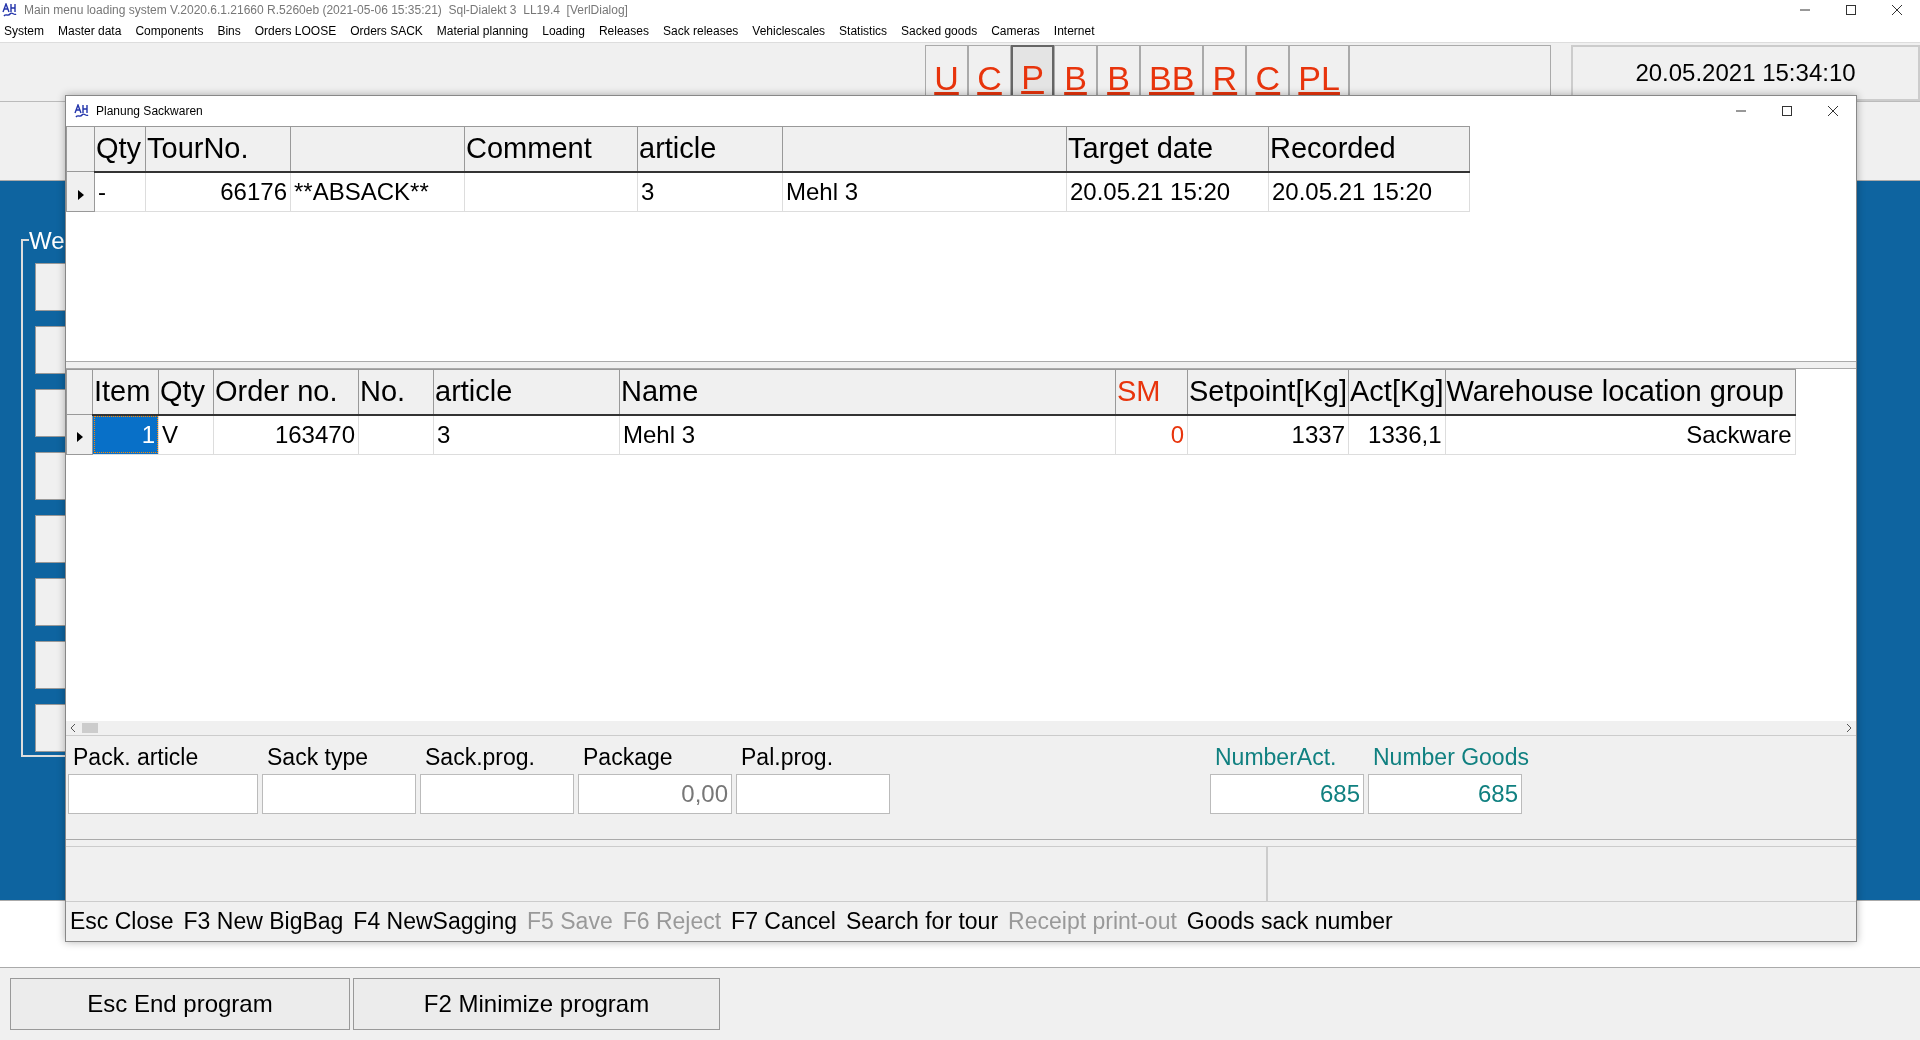 The image size is (1920, 1040). I want to click on column-header: Act[Kg], so click(1396, 392).